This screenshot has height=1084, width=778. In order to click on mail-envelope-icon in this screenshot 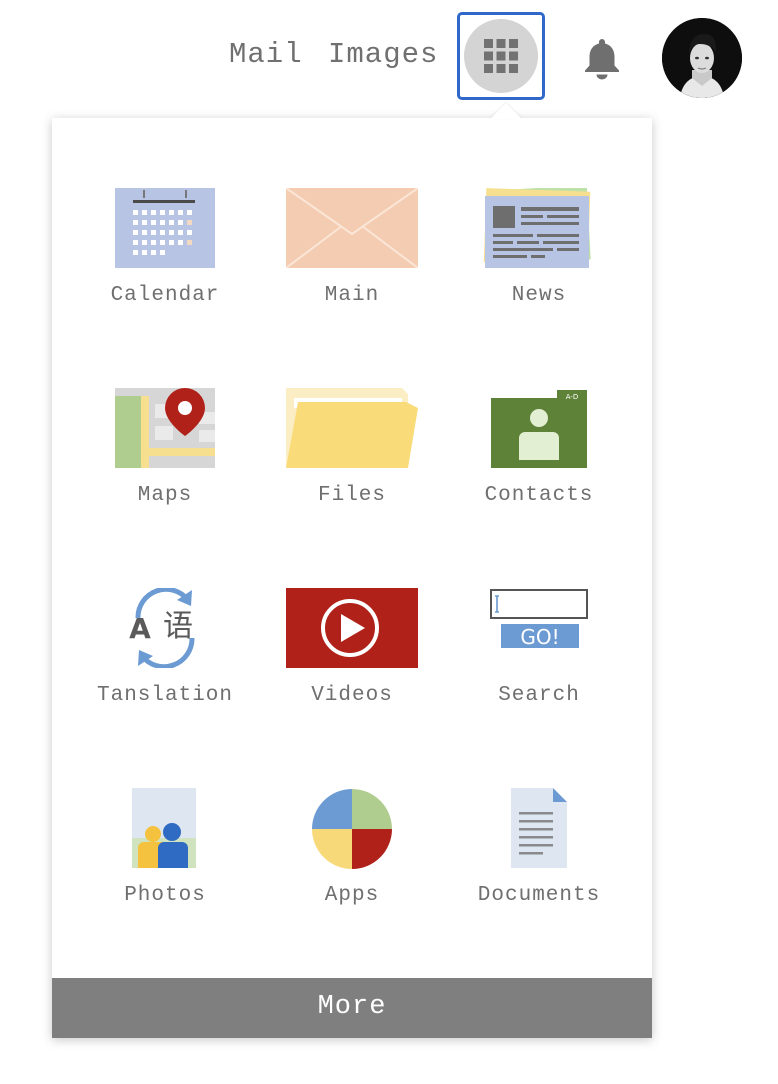, I will do `click(352, 230)`.